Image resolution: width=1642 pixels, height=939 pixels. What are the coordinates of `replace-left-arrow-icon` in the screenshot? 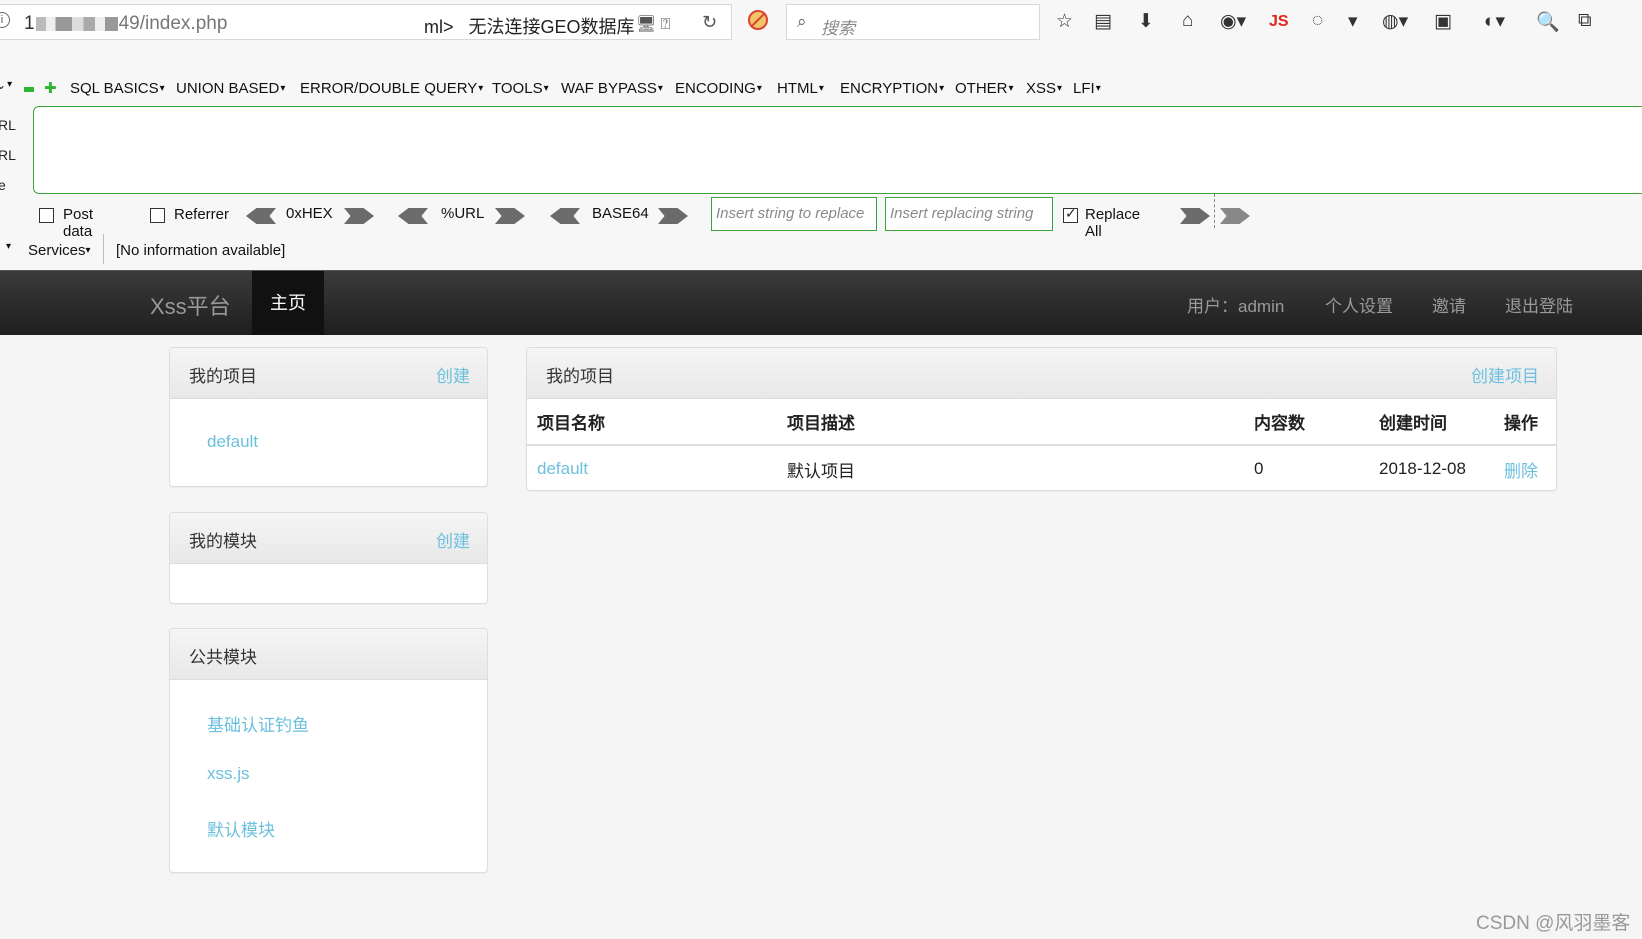 It's located at (1235, 216).